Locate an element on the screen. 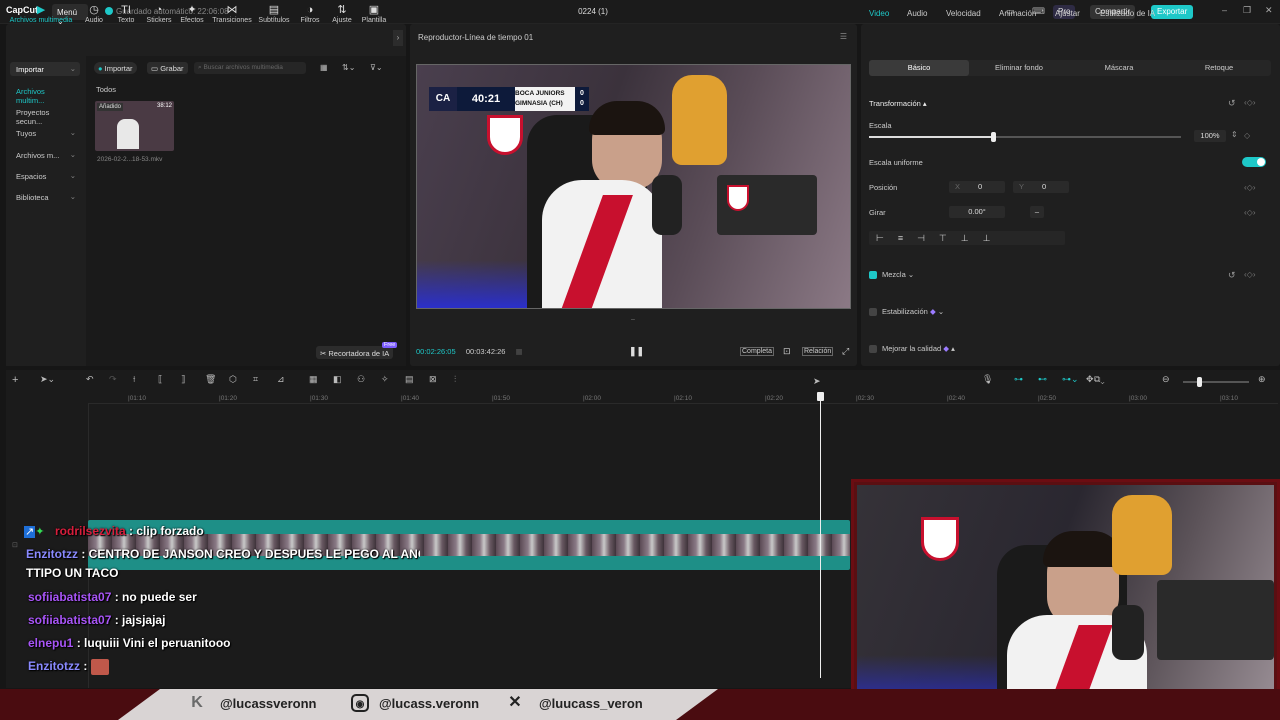 This screenshot has height=720, width=1280. mic-icon: 🎙 is located at coordinates (987, 379).